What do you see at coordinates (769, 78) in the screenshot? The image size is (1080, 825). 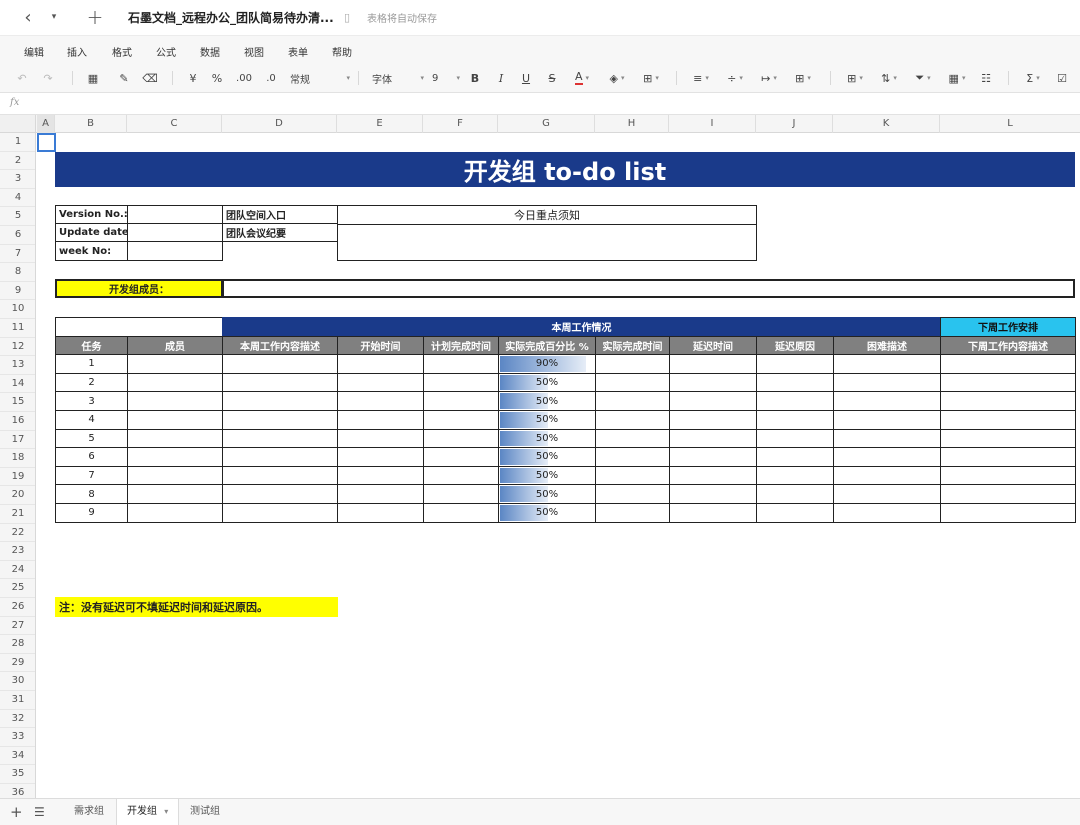 I see `wrap-button: ↦ ▾` at bounding box center [769, 78].